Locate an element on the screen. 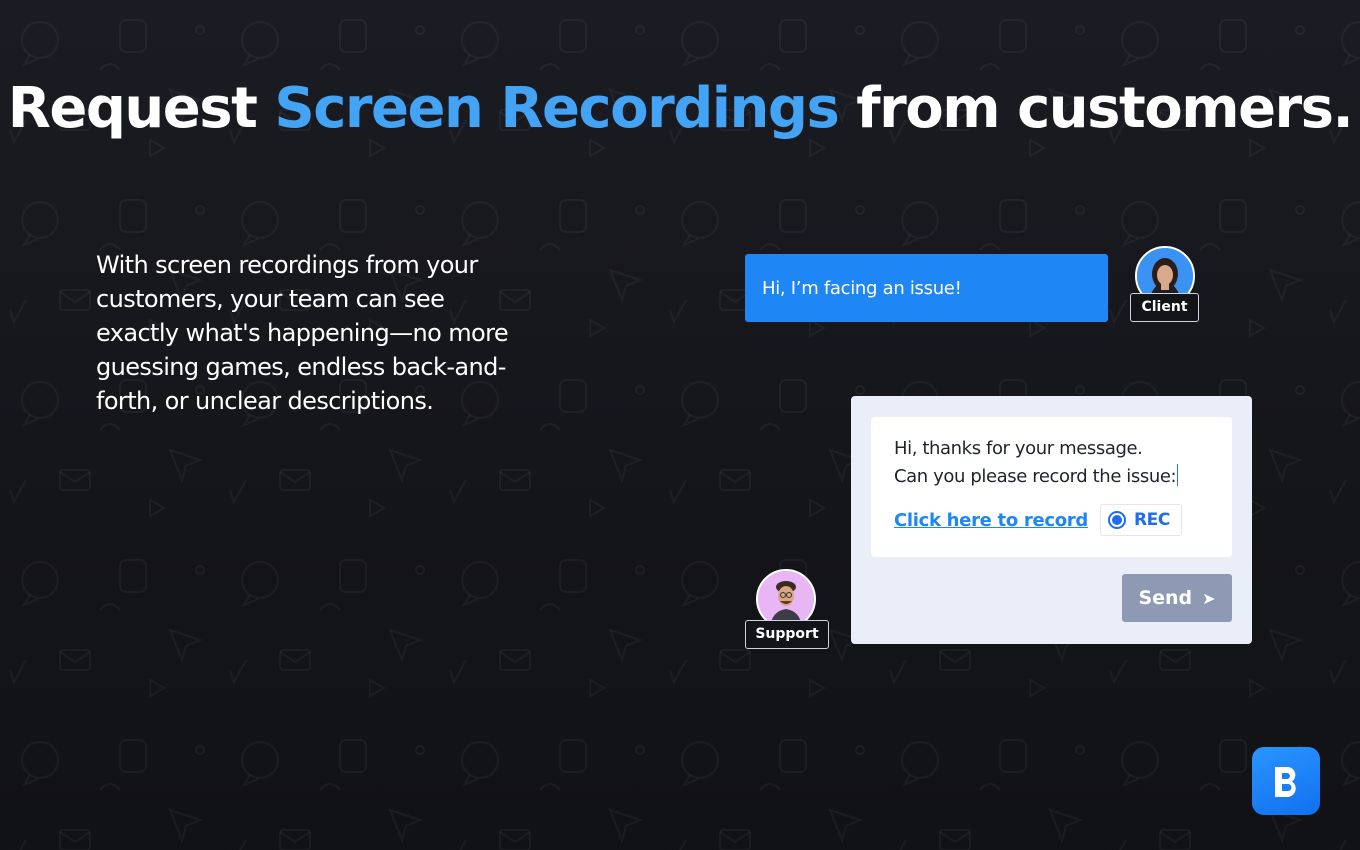 The width and height of the screenshot is (1360, 850). record-icon is located at coordinates (1116, 520).